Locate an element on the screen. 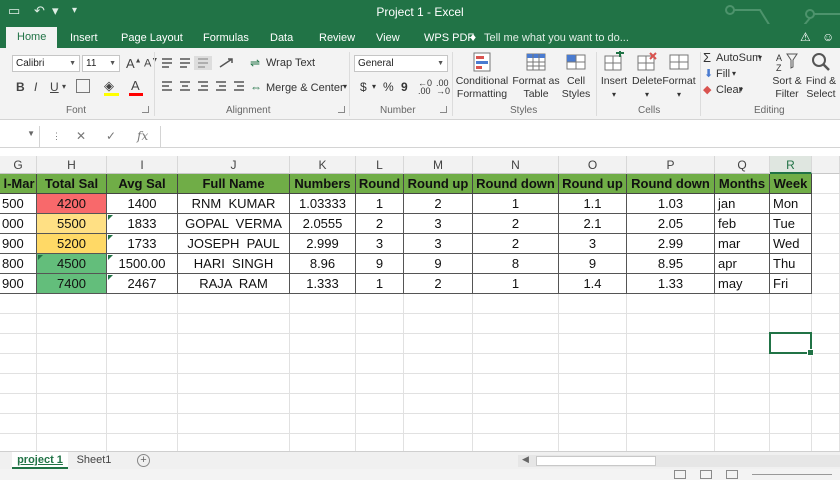  decrease-decimal-icon: .00 →0 is located at coordinates (443, 87).